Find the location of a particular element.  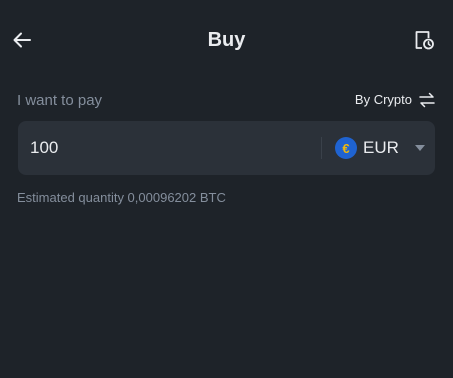

amount-input-card: € EUR is located at coordinates (226, 148).